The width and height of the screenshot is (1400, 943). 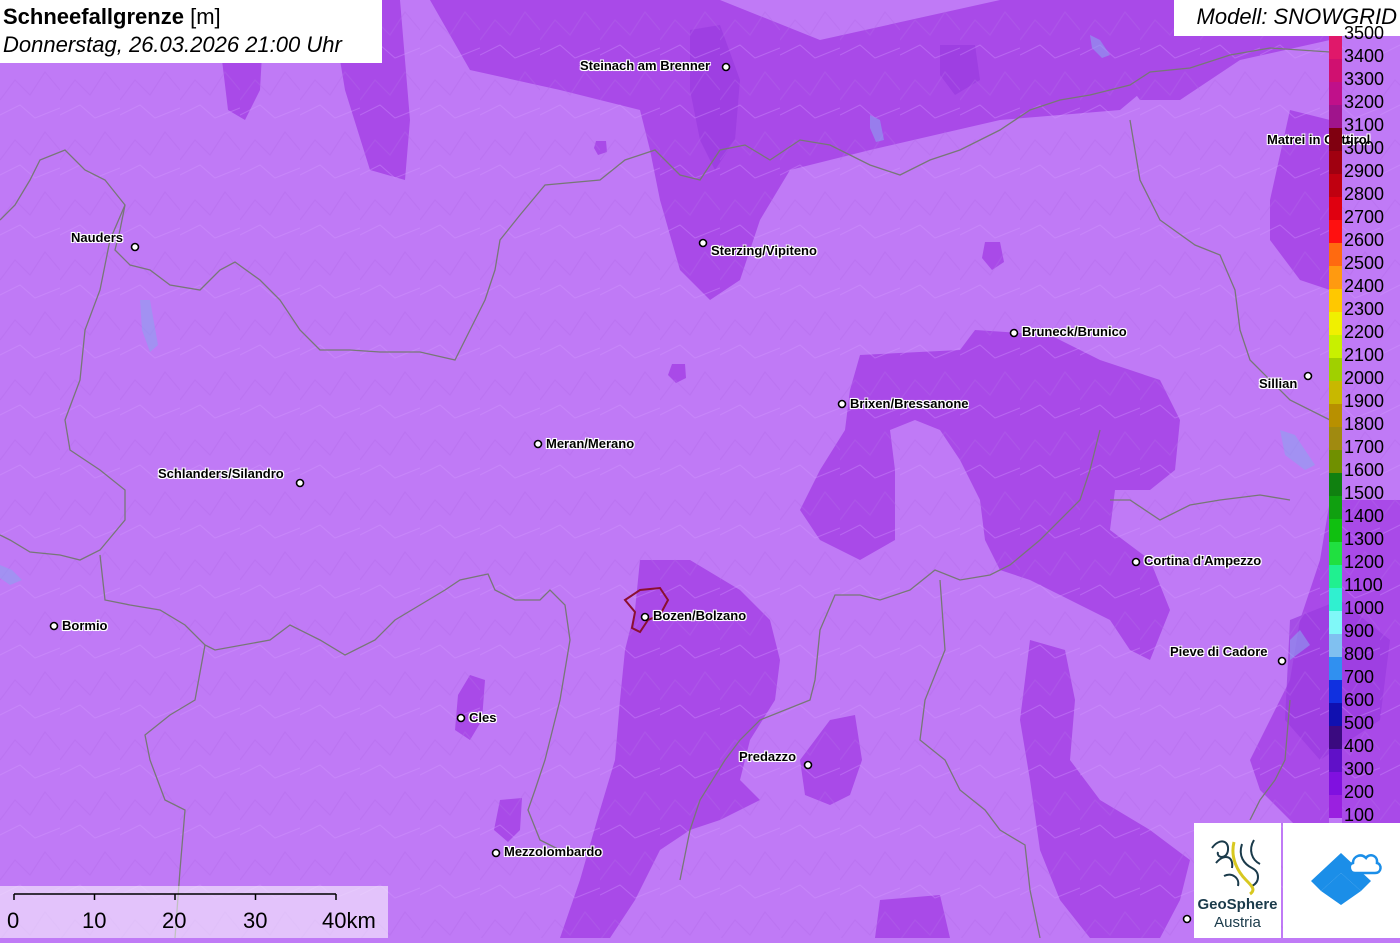 What do you see at coordinates (94, 920) in the screenshot?
I see `scale-label-10: 10` at bounding box center [94, 920].